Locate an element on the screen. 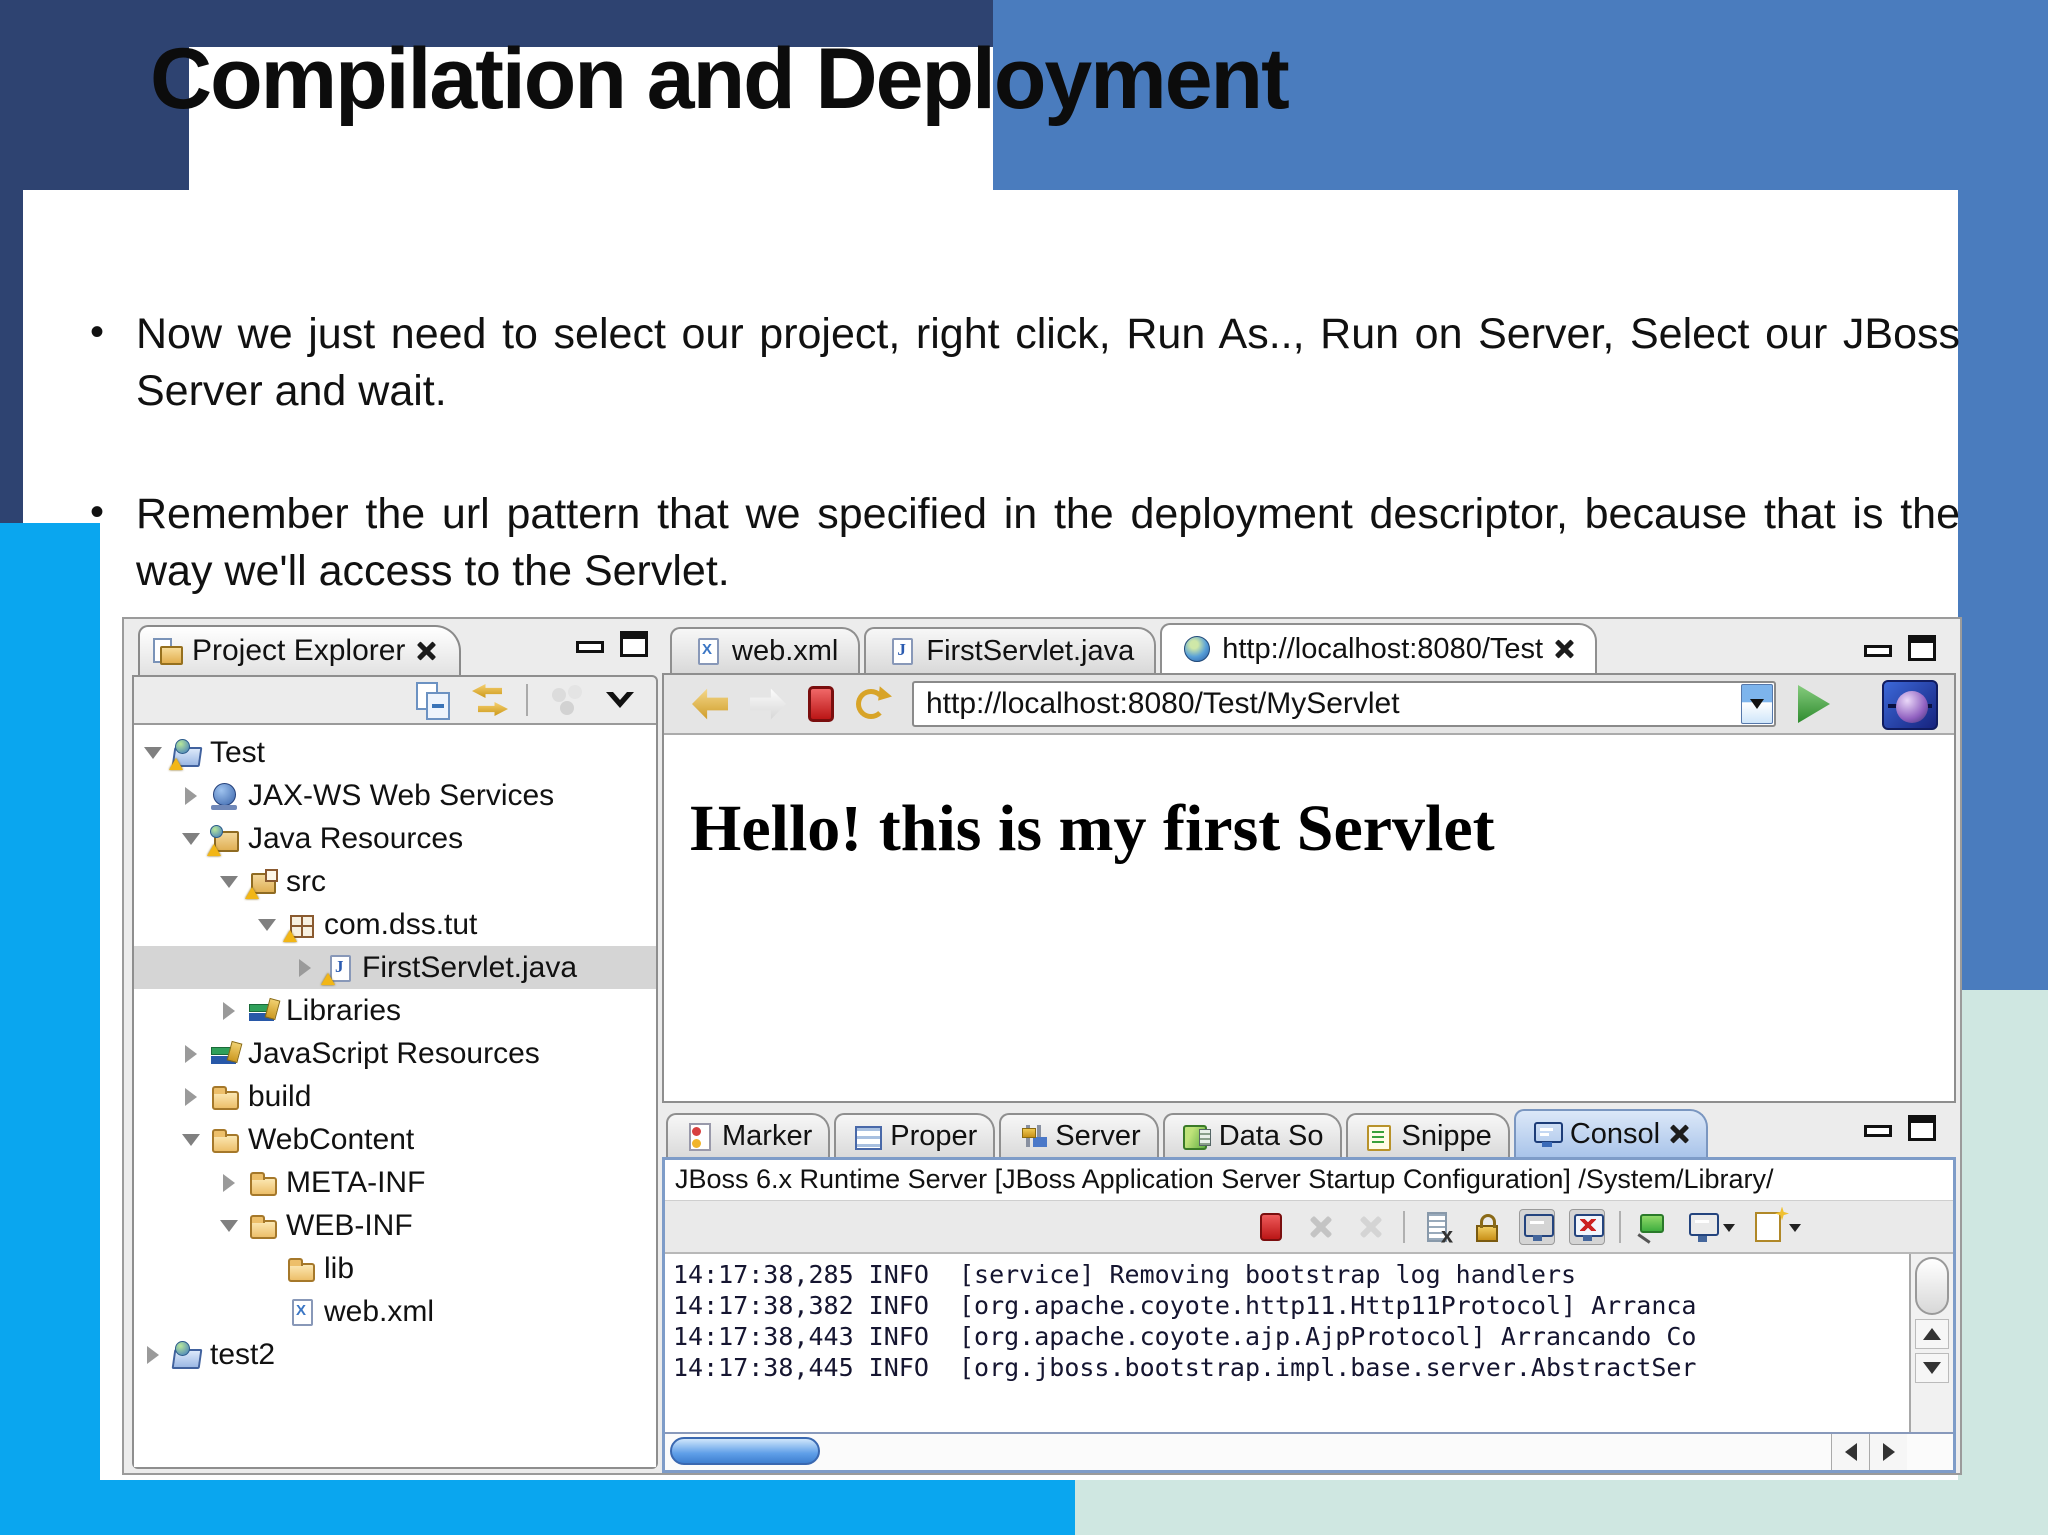 The image size is (2048, 1535). scroll-right-icon is located at coordinates (1888, 1452).